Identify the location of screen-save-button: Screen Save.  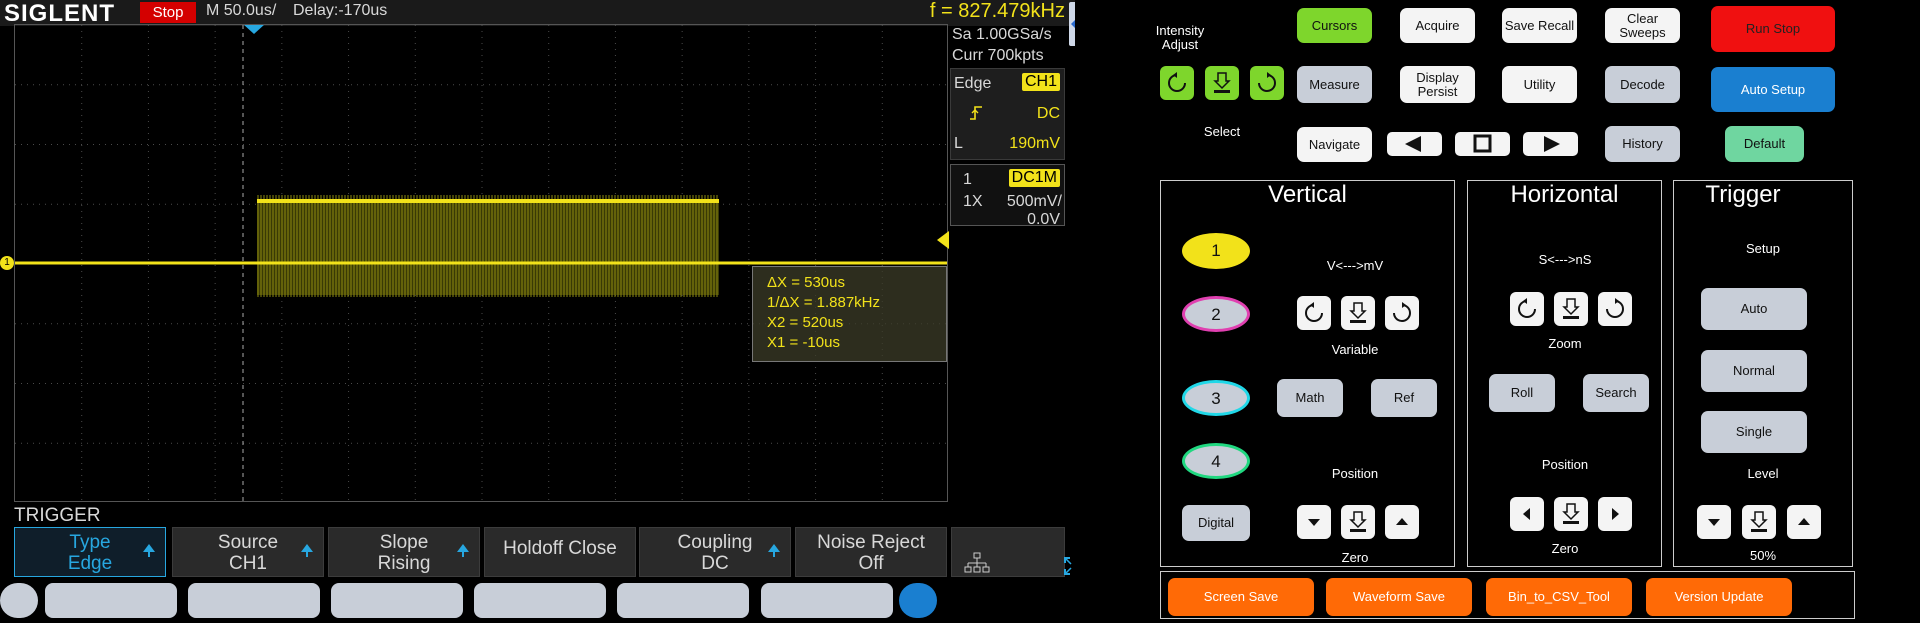
(1241, 597).